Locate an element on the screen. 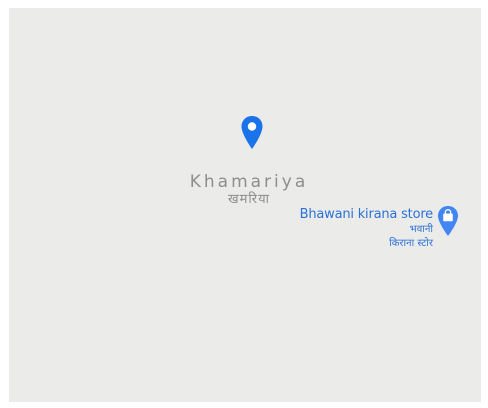  place-label: Khamariya is located at coordinates (249, 182).